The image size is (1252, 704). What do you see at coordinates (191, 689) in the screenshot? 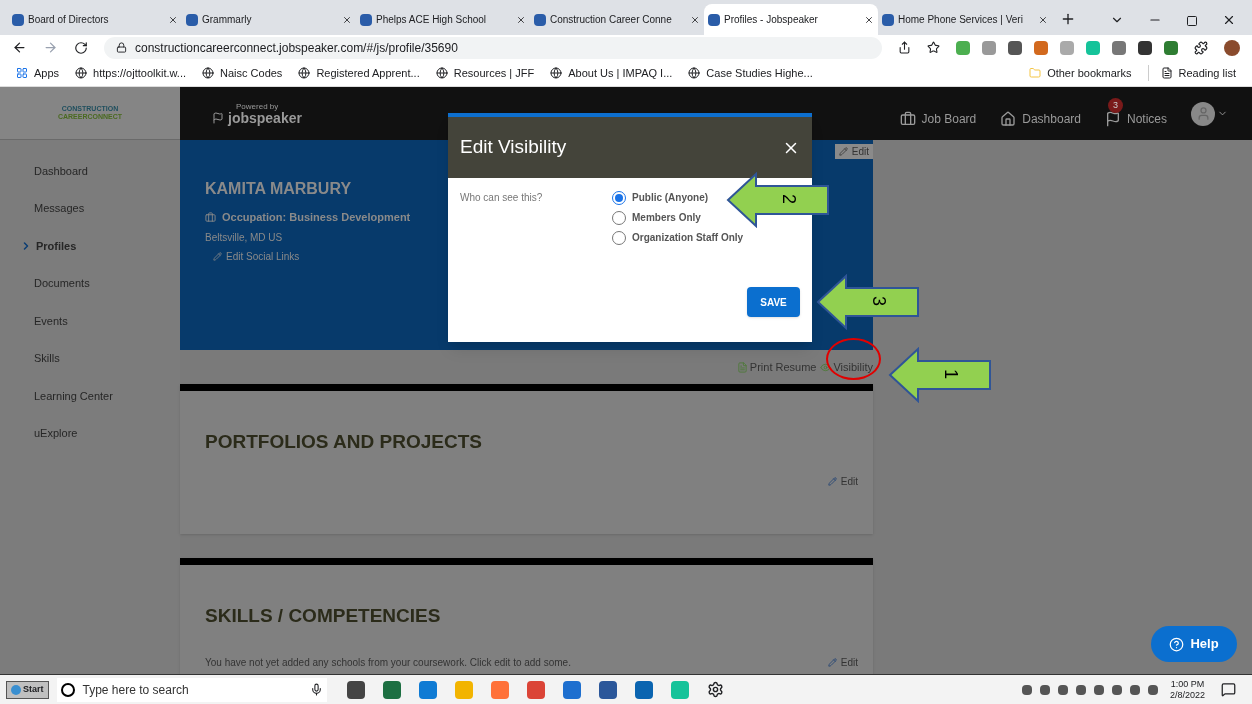
I see `taskbar-search-field: Type here to search` at bounding box center [191, 689].